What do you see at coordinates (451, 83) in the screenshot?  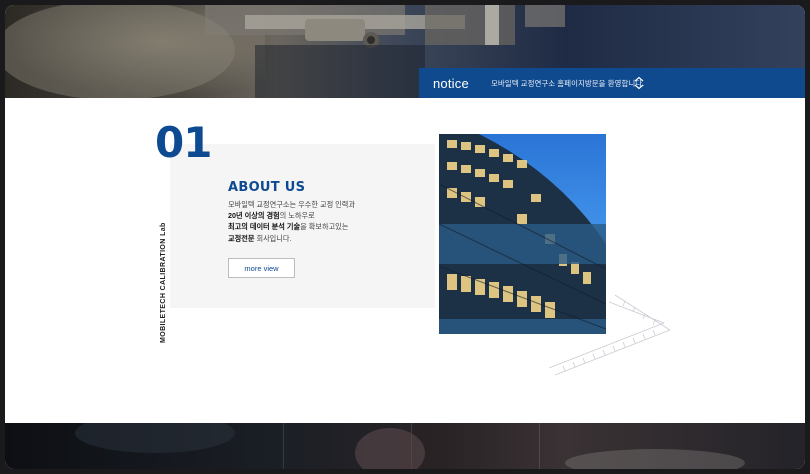 I see `notice-title: notice` at bounding box center [451, 83].